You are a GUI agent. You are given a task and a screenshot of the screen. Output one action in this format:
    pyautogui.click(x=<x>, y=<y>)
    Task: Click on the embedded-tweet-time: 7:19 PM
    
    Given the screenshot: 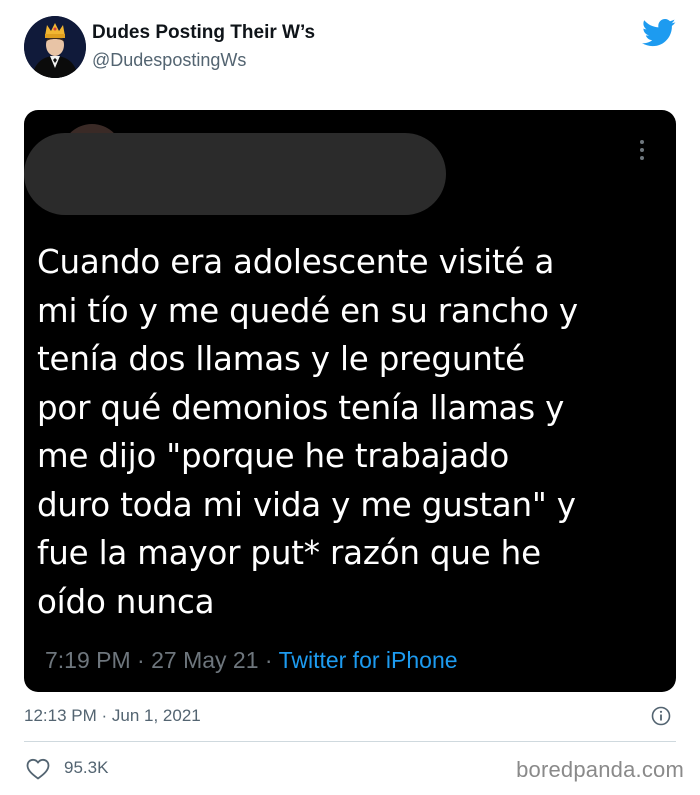 What is the action you would take?
    pyautogui.click(x=88, y=660)
    